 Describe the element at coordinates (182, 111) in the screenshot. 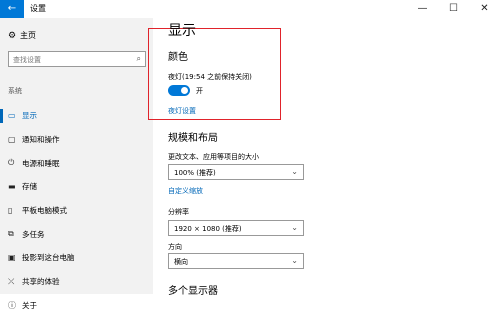

I see `night-light-settings-link: 夜灯设置` at that location.